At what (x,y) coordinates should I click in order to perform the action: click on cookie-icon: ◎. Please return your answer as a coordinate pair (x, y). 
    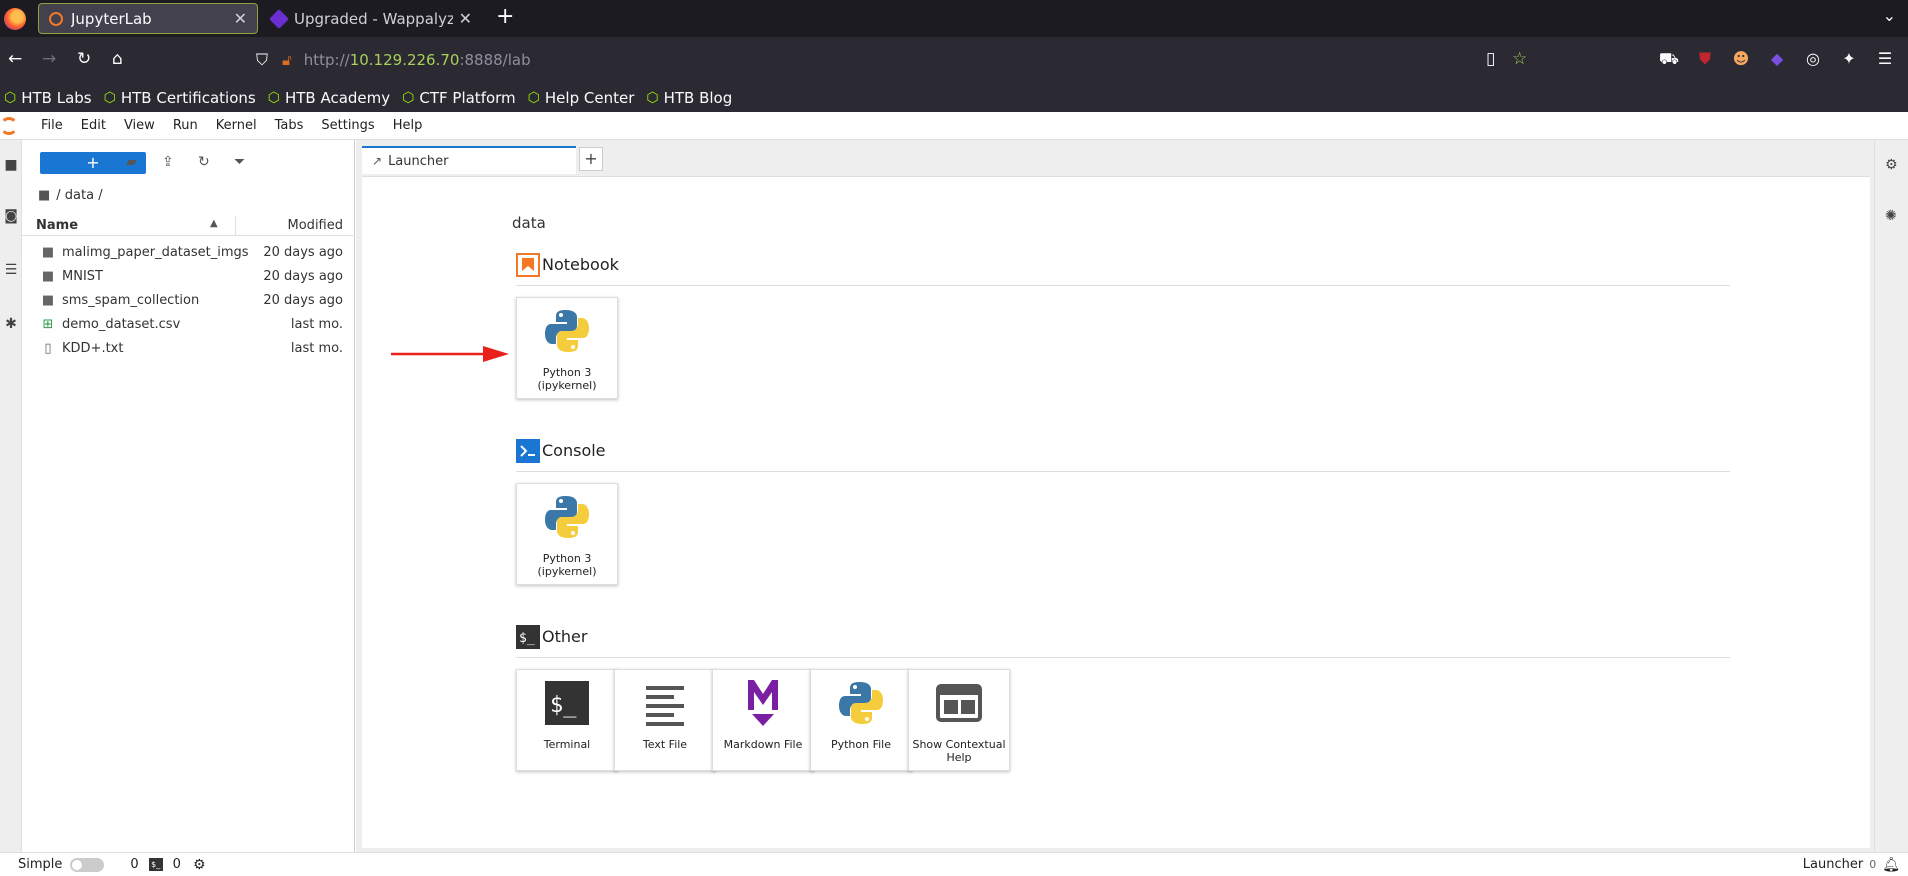
    Looking at the image, I should click on (1813, 59).